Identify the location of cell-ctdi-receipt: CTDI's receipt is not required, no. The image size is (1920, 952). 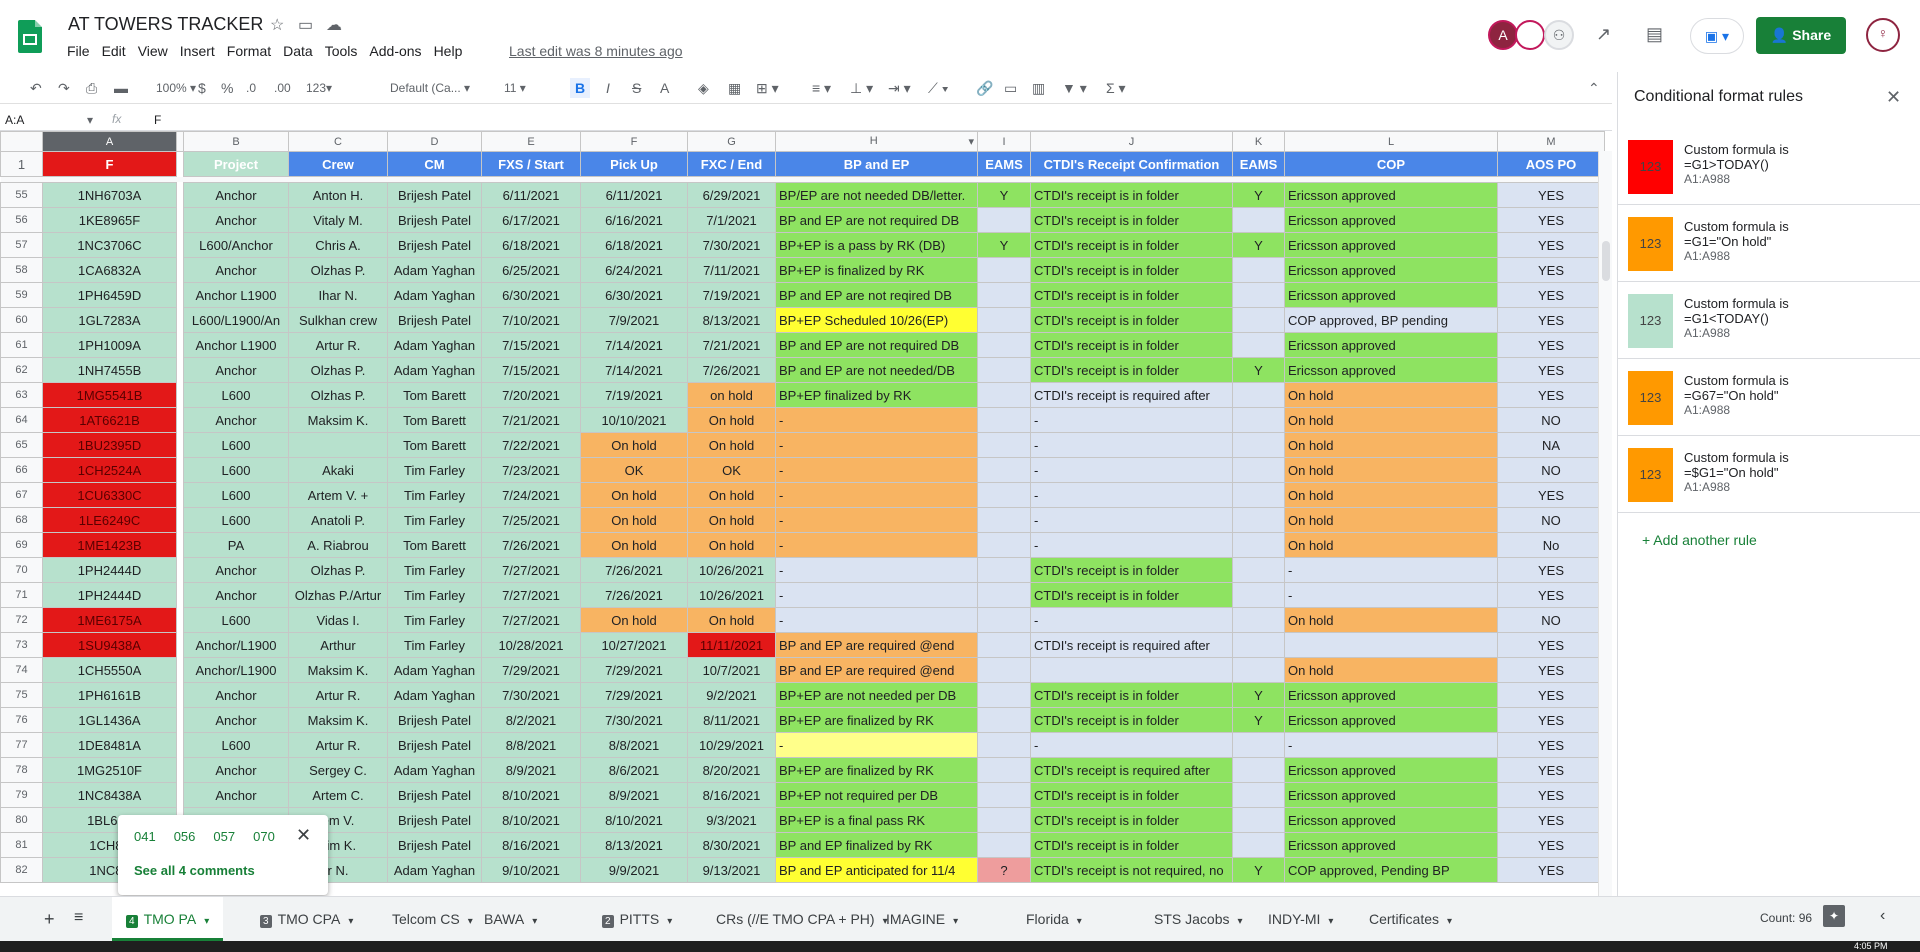
(1131, 870).